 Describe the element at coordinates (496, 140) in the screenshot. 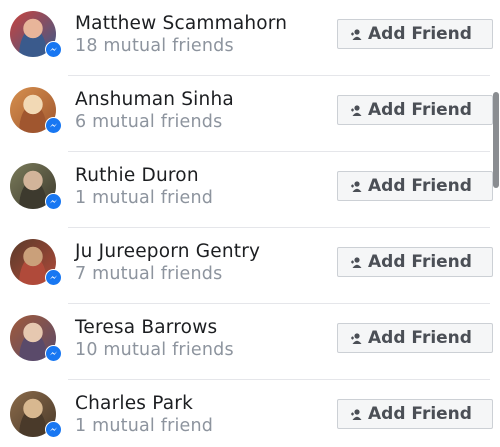

I see `scrollbar-thumb` at that location.